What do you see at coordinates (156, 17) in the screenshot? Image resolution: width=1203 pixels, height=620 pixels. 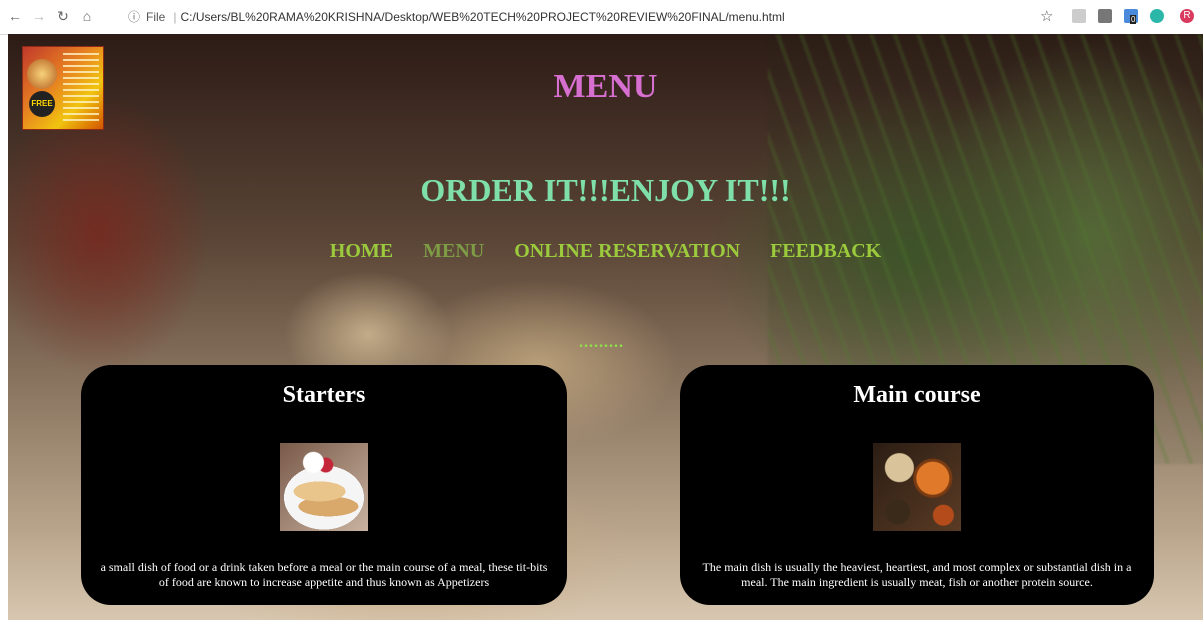 I see `file-label: File` at bounding box center [156, 17].